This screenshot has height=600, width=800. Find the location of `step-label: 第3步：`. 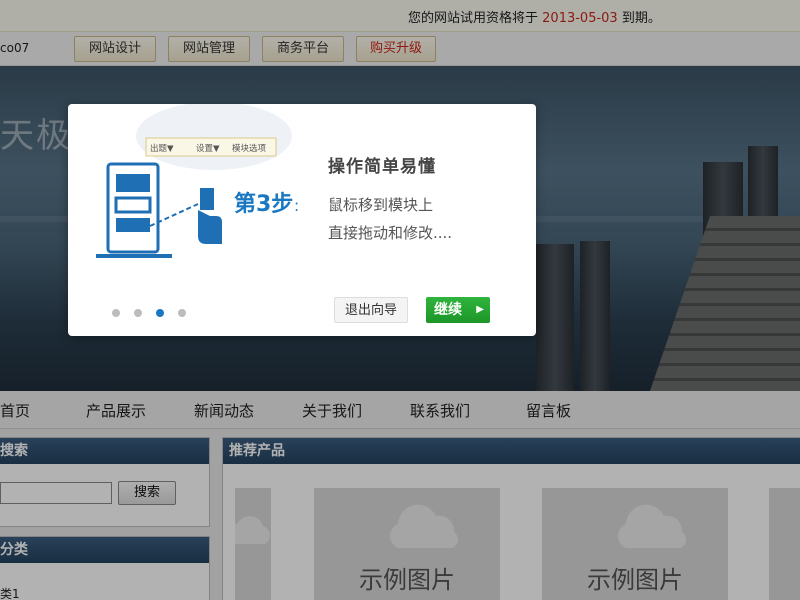

step-label: 第3步： is located at coordinates (270, 202).